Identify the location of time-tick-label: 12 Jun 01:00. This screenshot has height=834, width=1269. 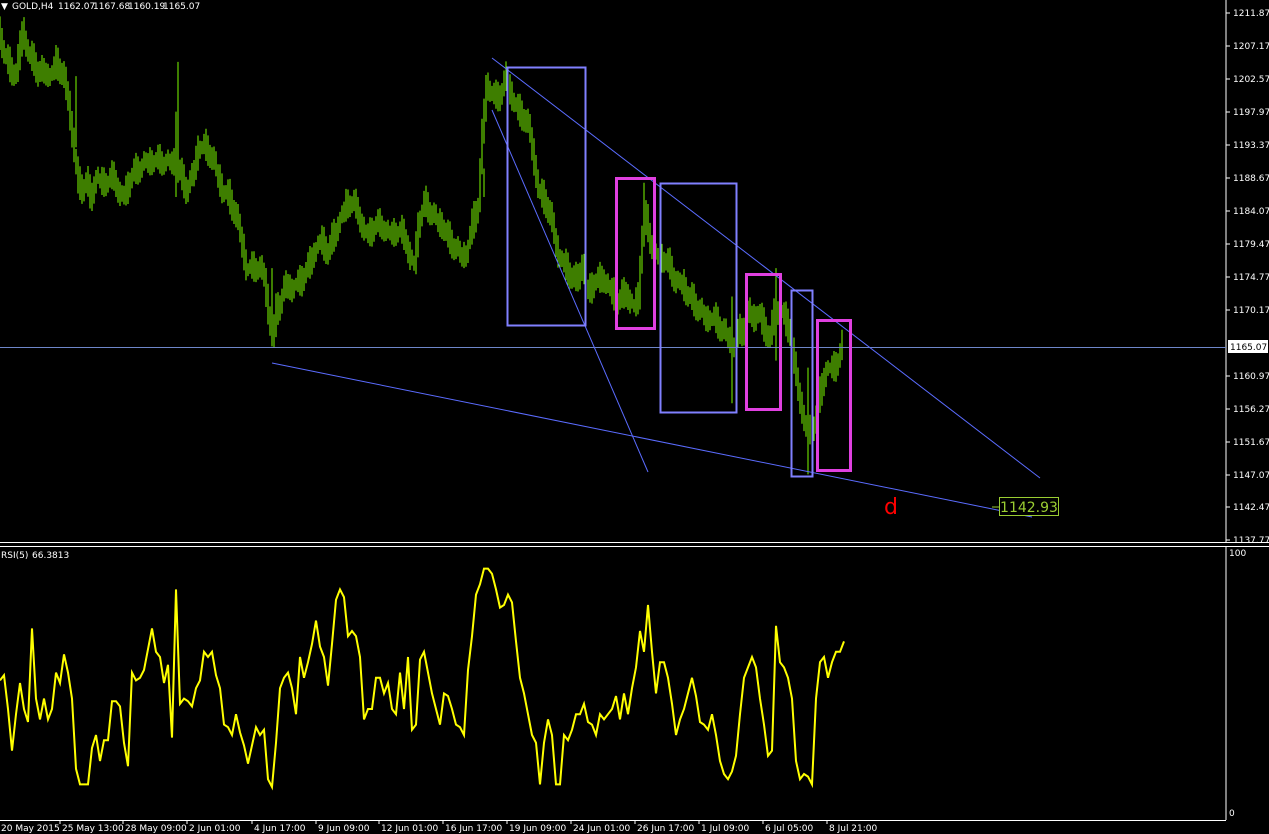
(409, 829).